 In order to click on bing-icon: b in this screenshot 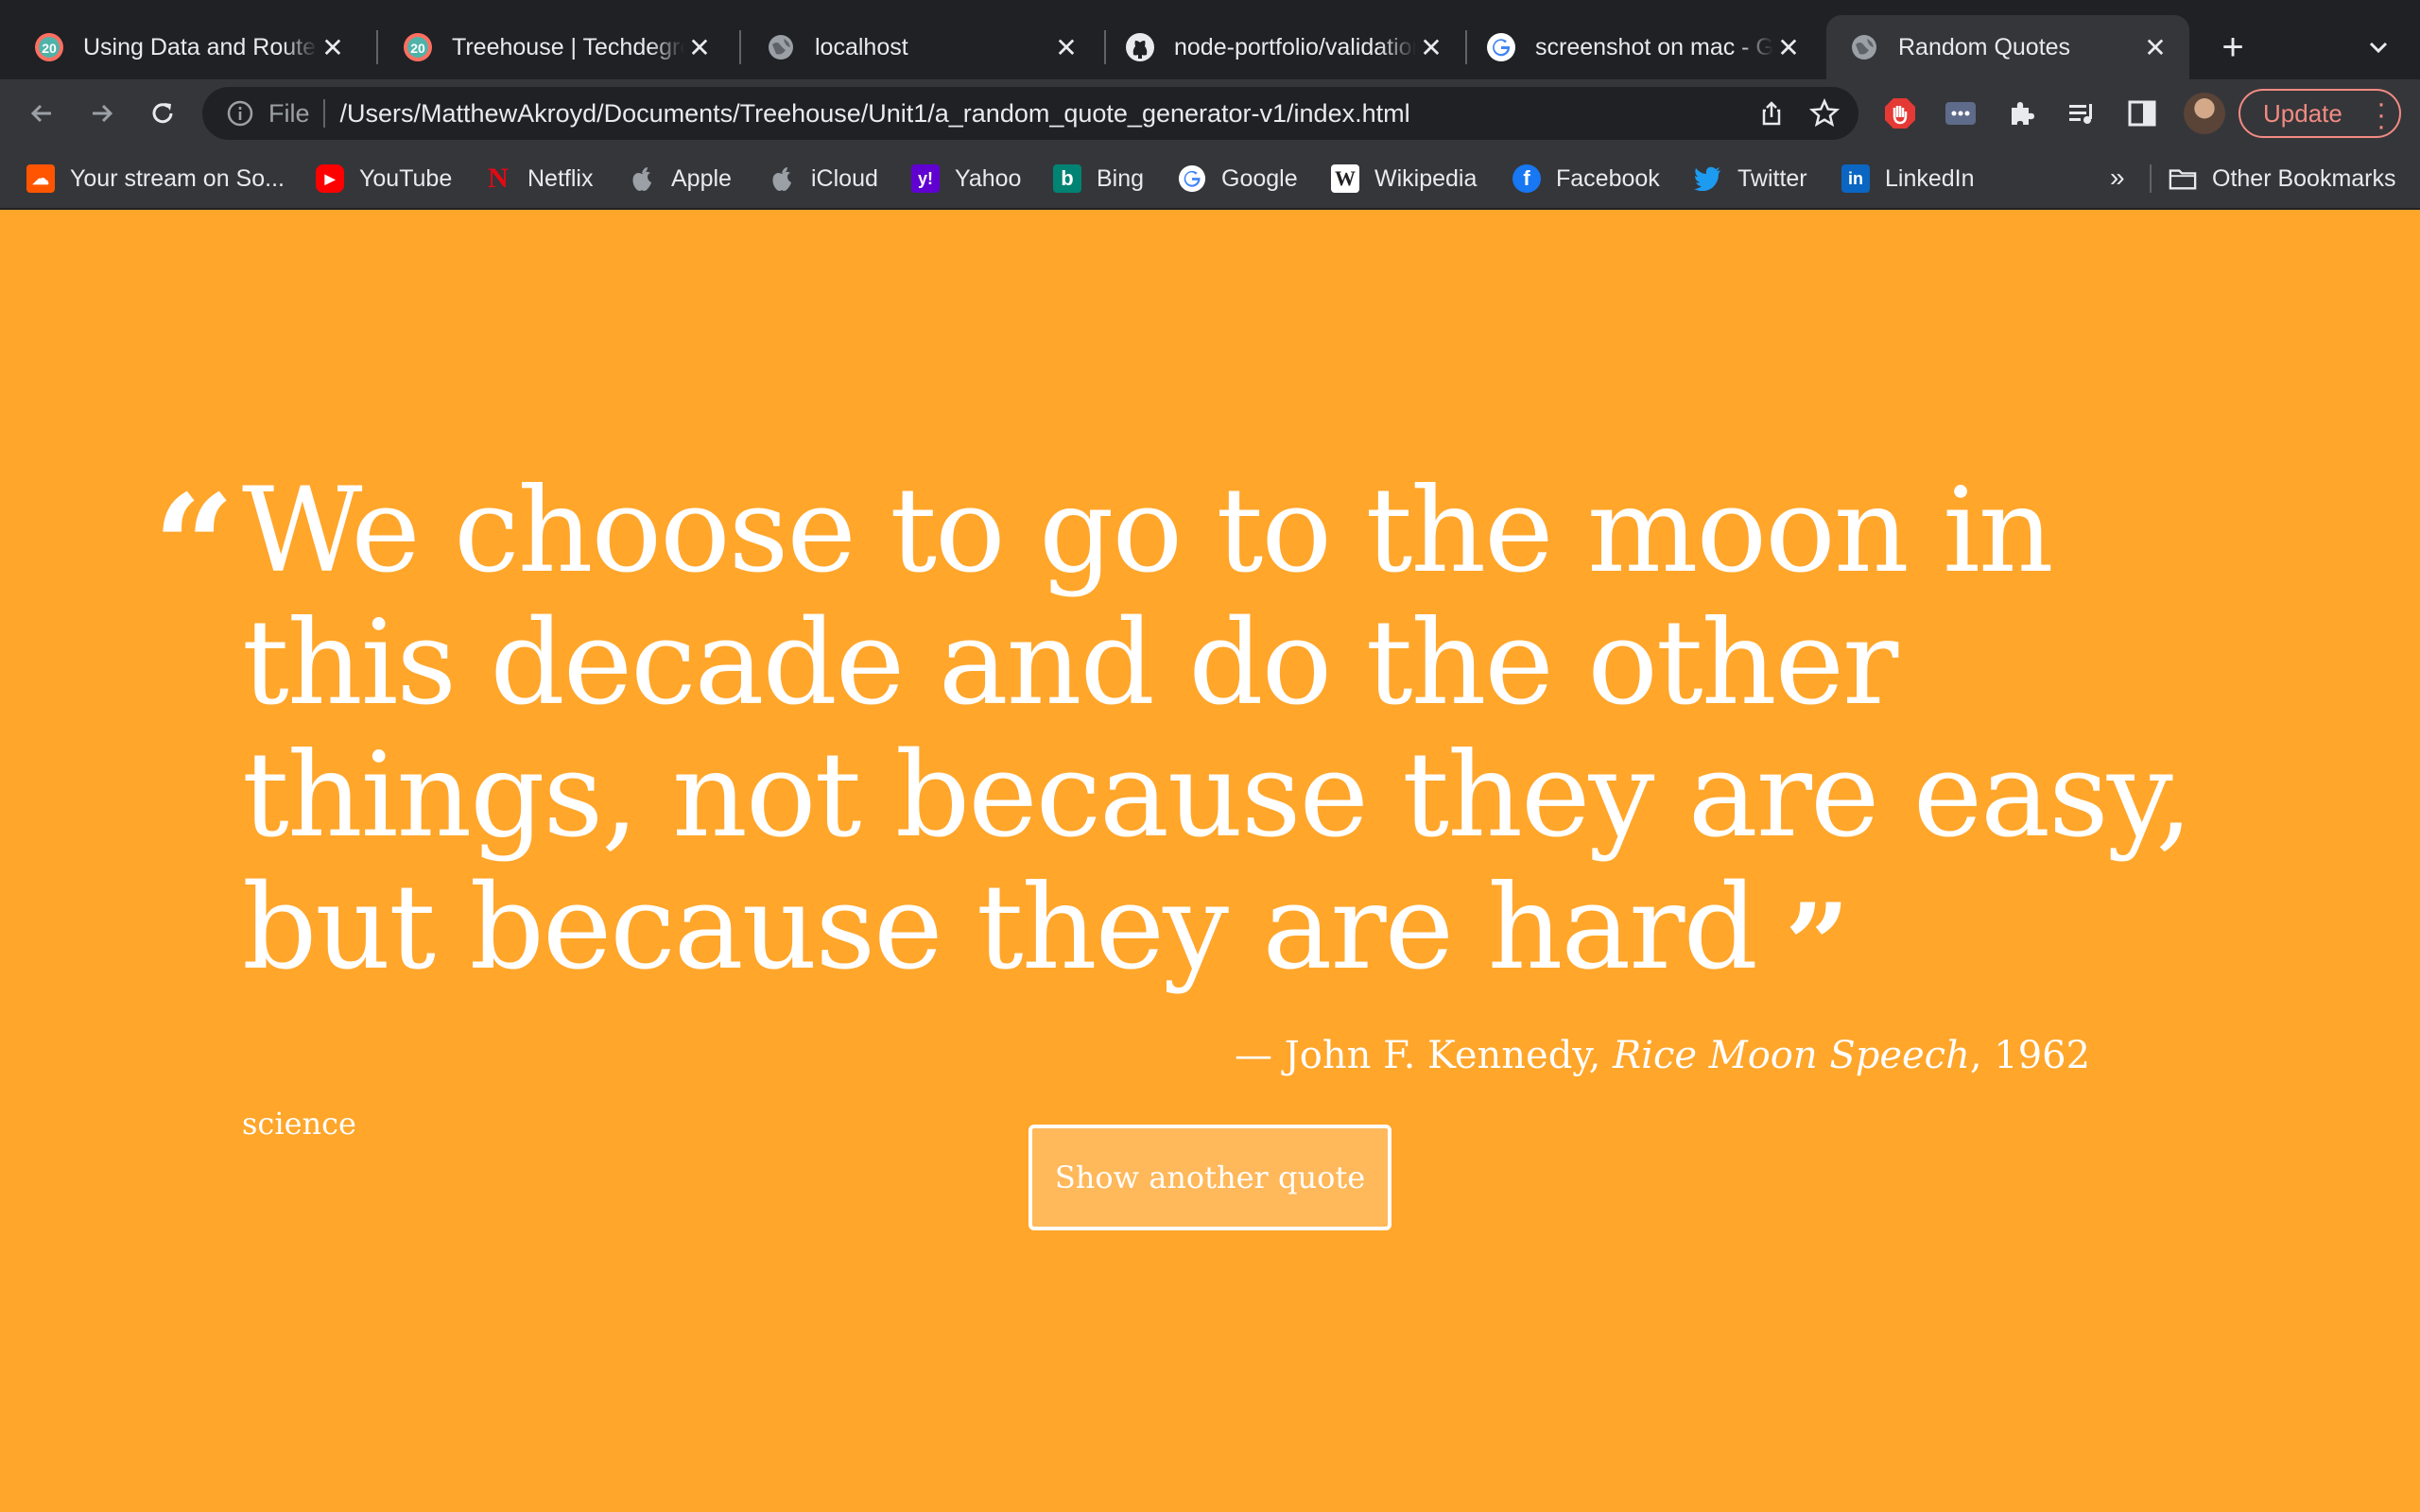, I will do `click(1067, 178)`.